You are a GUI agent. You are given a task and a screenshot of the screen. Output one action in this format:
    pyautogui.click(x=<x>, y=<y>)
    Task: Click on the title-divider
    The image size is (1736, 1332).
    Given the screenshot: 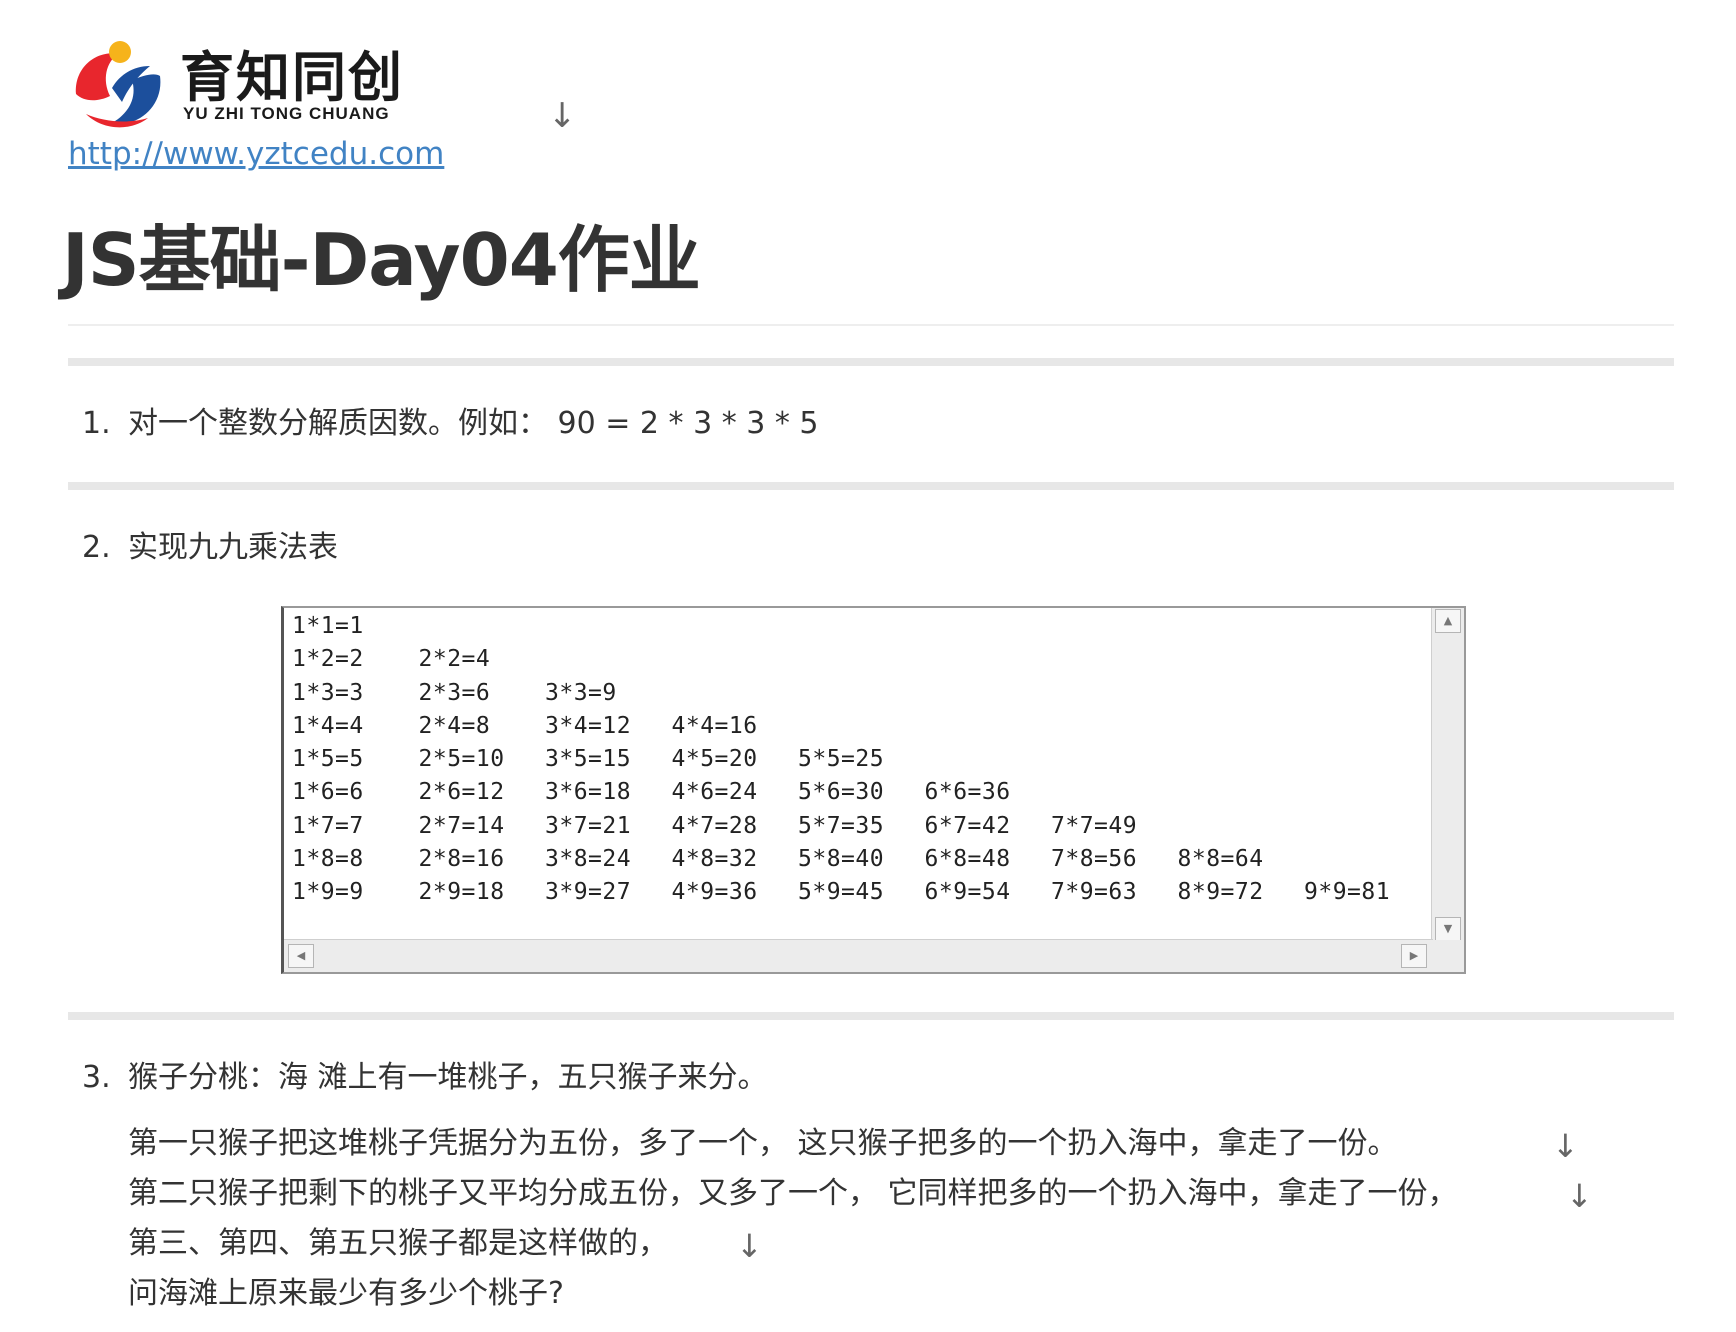 What is the action you would take?
    pyautogui.click(x=871, y=325)
    